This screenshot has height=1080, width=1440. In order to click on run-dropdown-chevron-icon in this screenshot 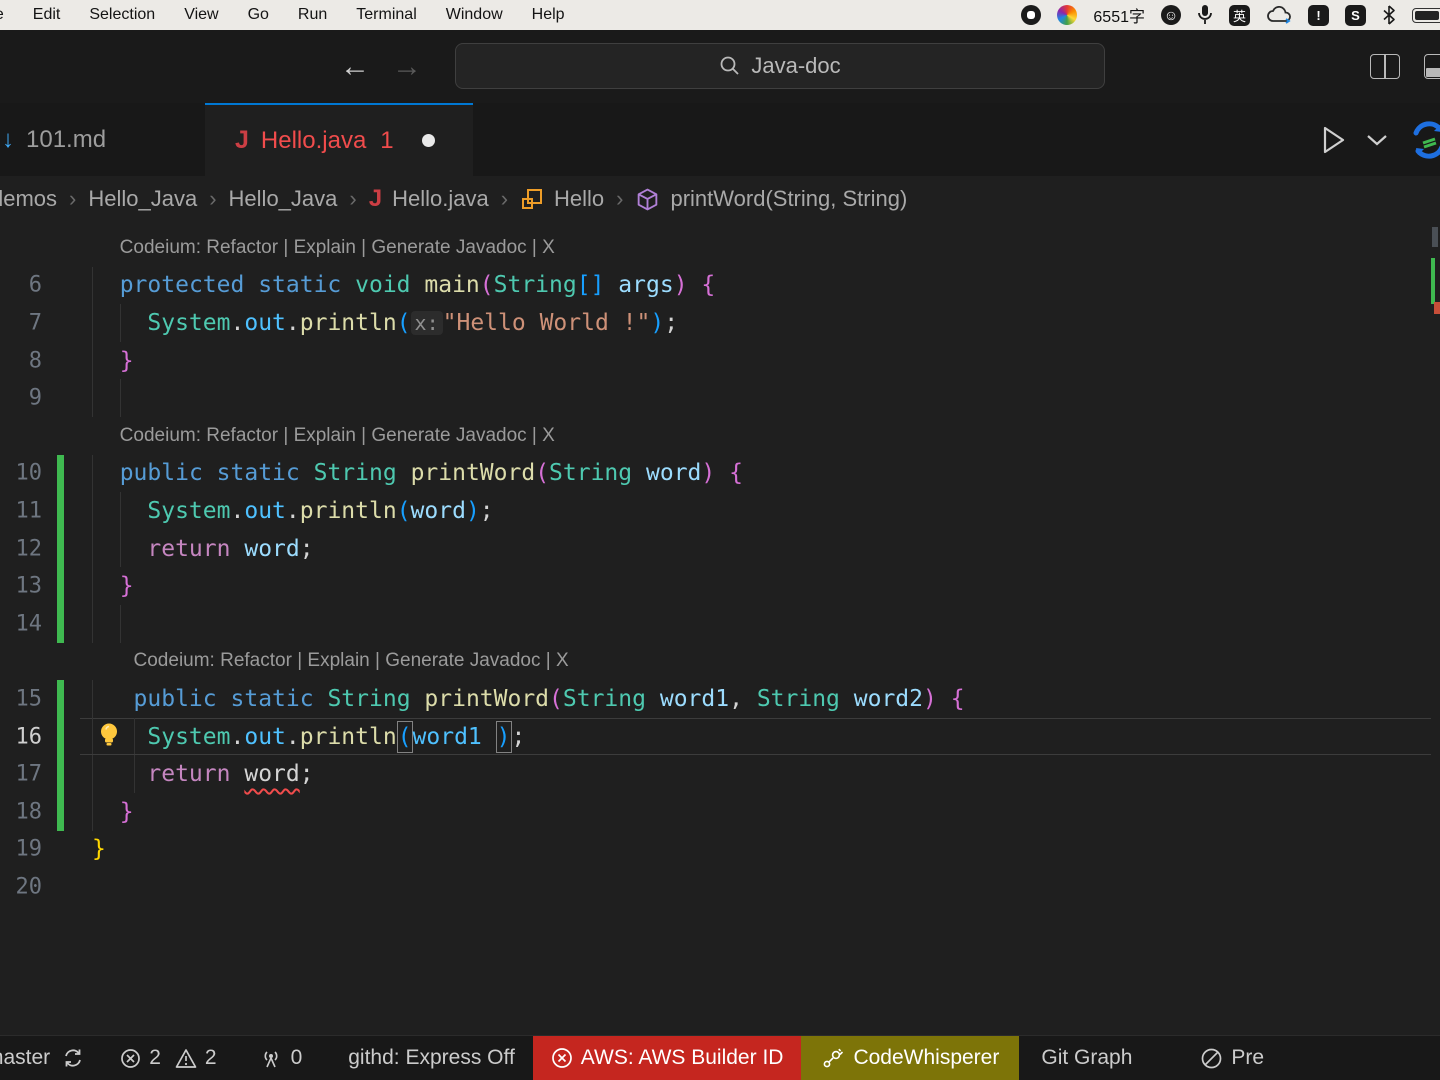, I will do `click(1377, 140)`.